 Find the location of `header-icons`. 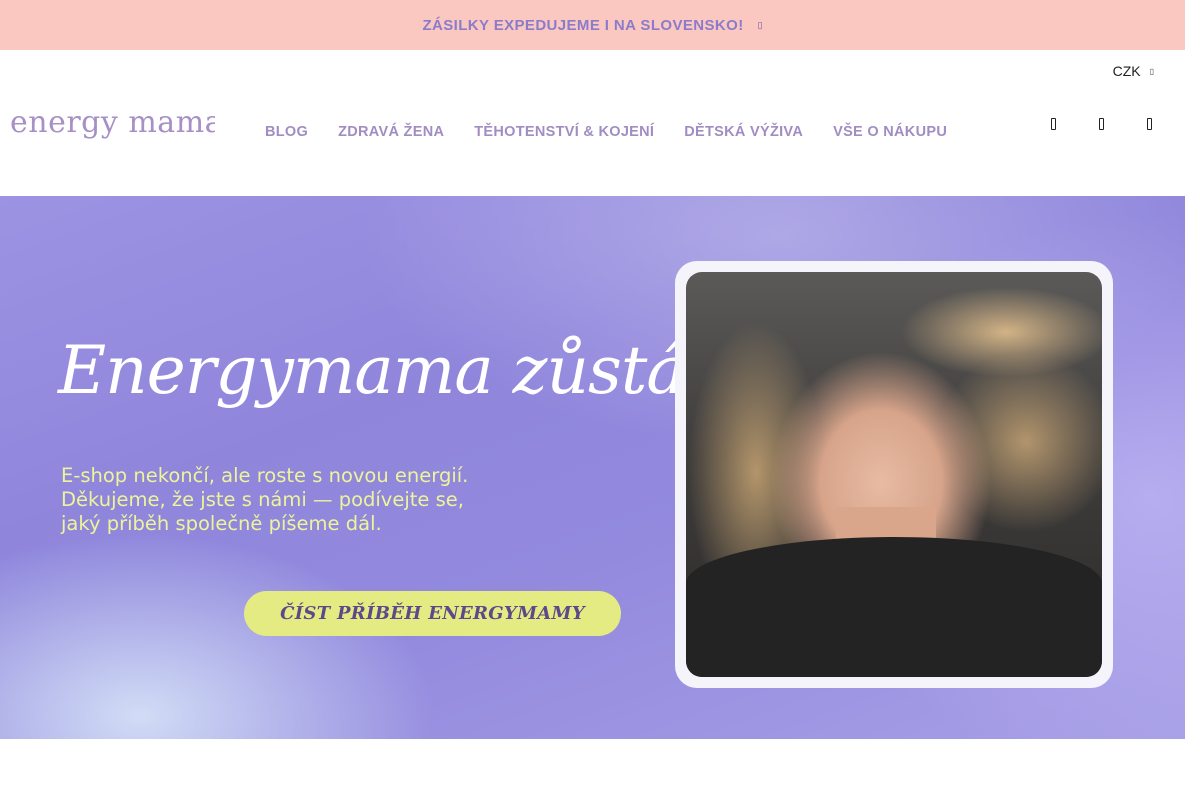

header-icons is located at coordinates (1101, 124).